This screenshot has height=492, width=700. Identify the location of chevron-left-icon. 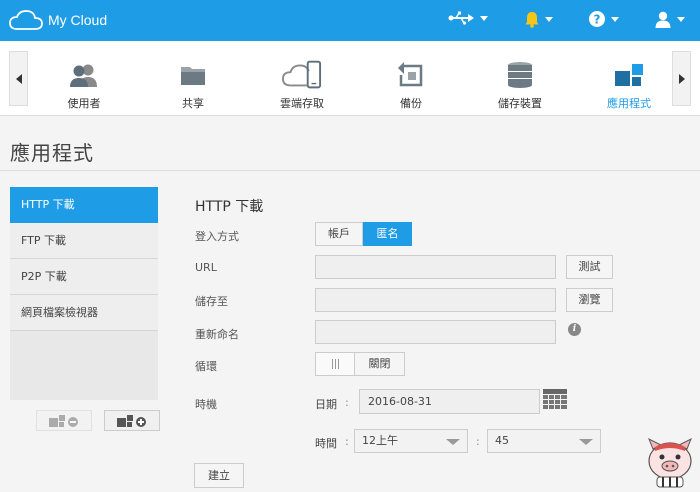
(18, 78).